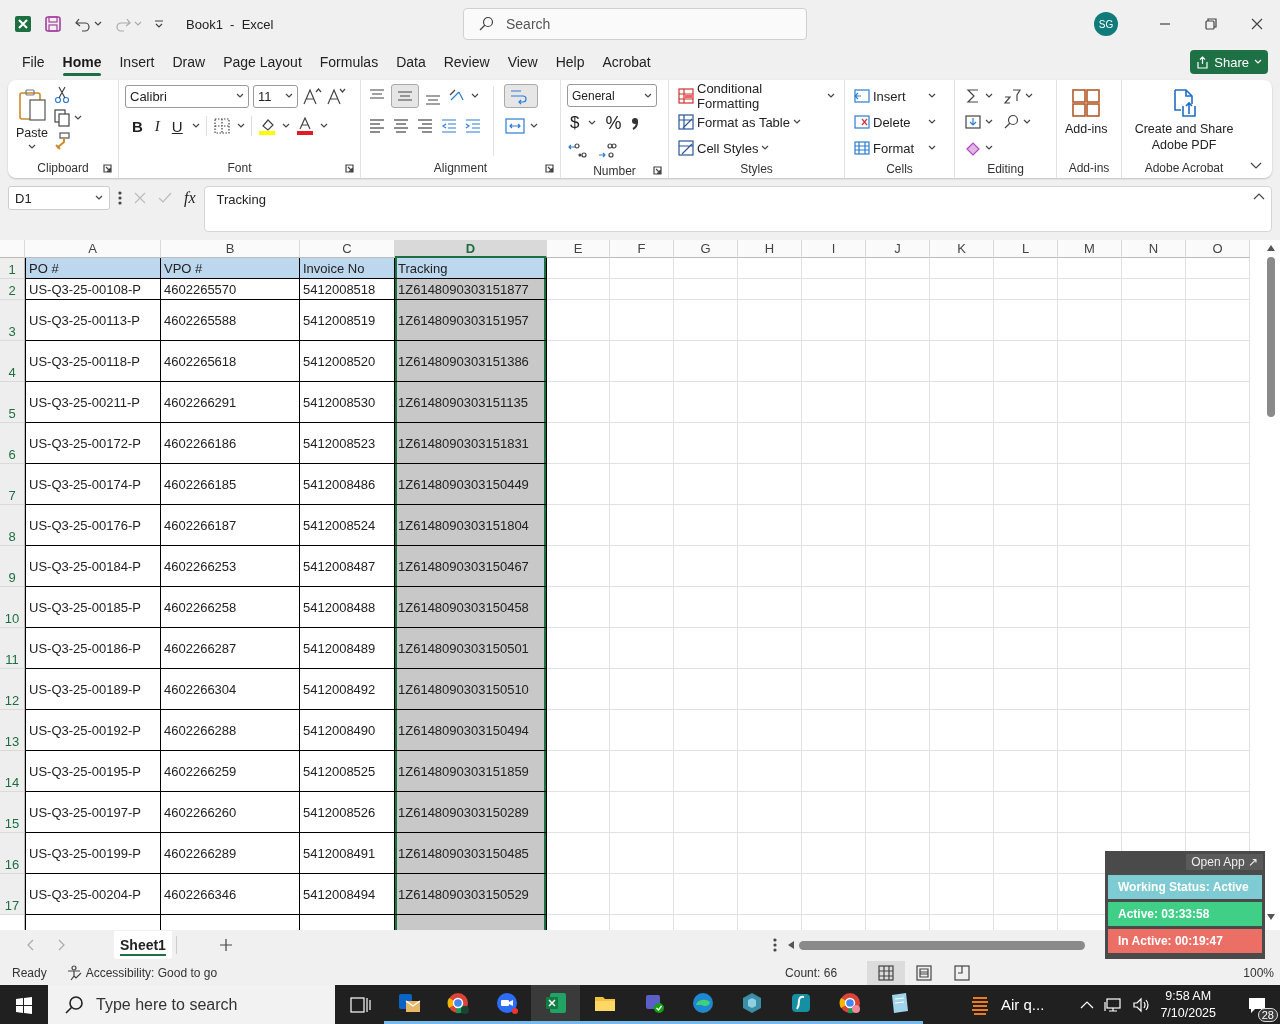 The height and width of the screenshot is (1024, 1280). Describe the element at coordinates (575, 123) in the screenshot. I see `currency-button: $` at that location.